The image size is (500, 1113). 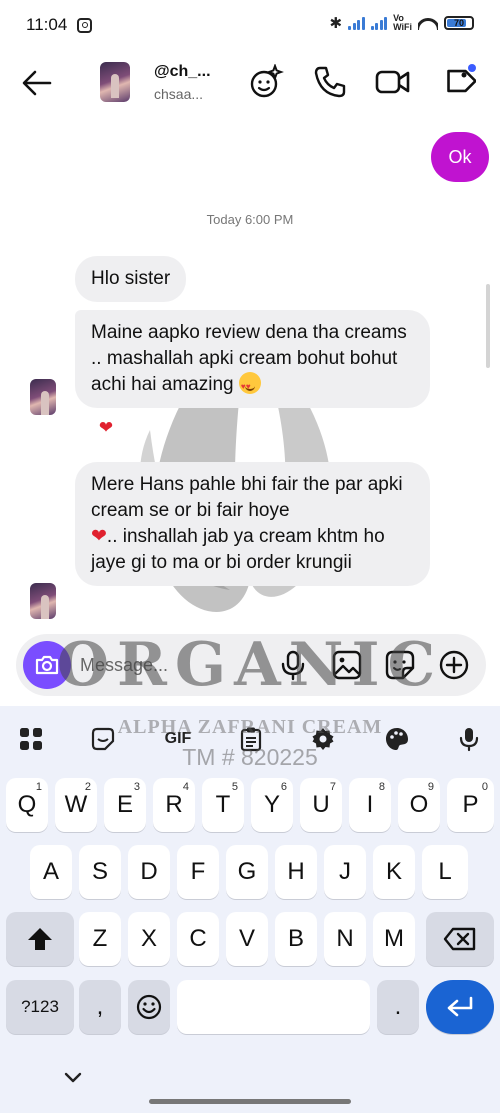 What do you see at coordinates (428, 23) in the screenshot?
I see `wifi-icon` at bounding box center [428, 23].